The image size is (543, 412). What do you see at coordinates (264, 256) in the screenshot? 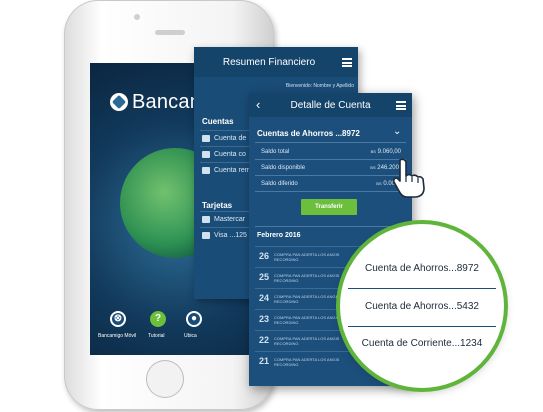
I see `transaction-day: 26` at bounding box center [264, 256].